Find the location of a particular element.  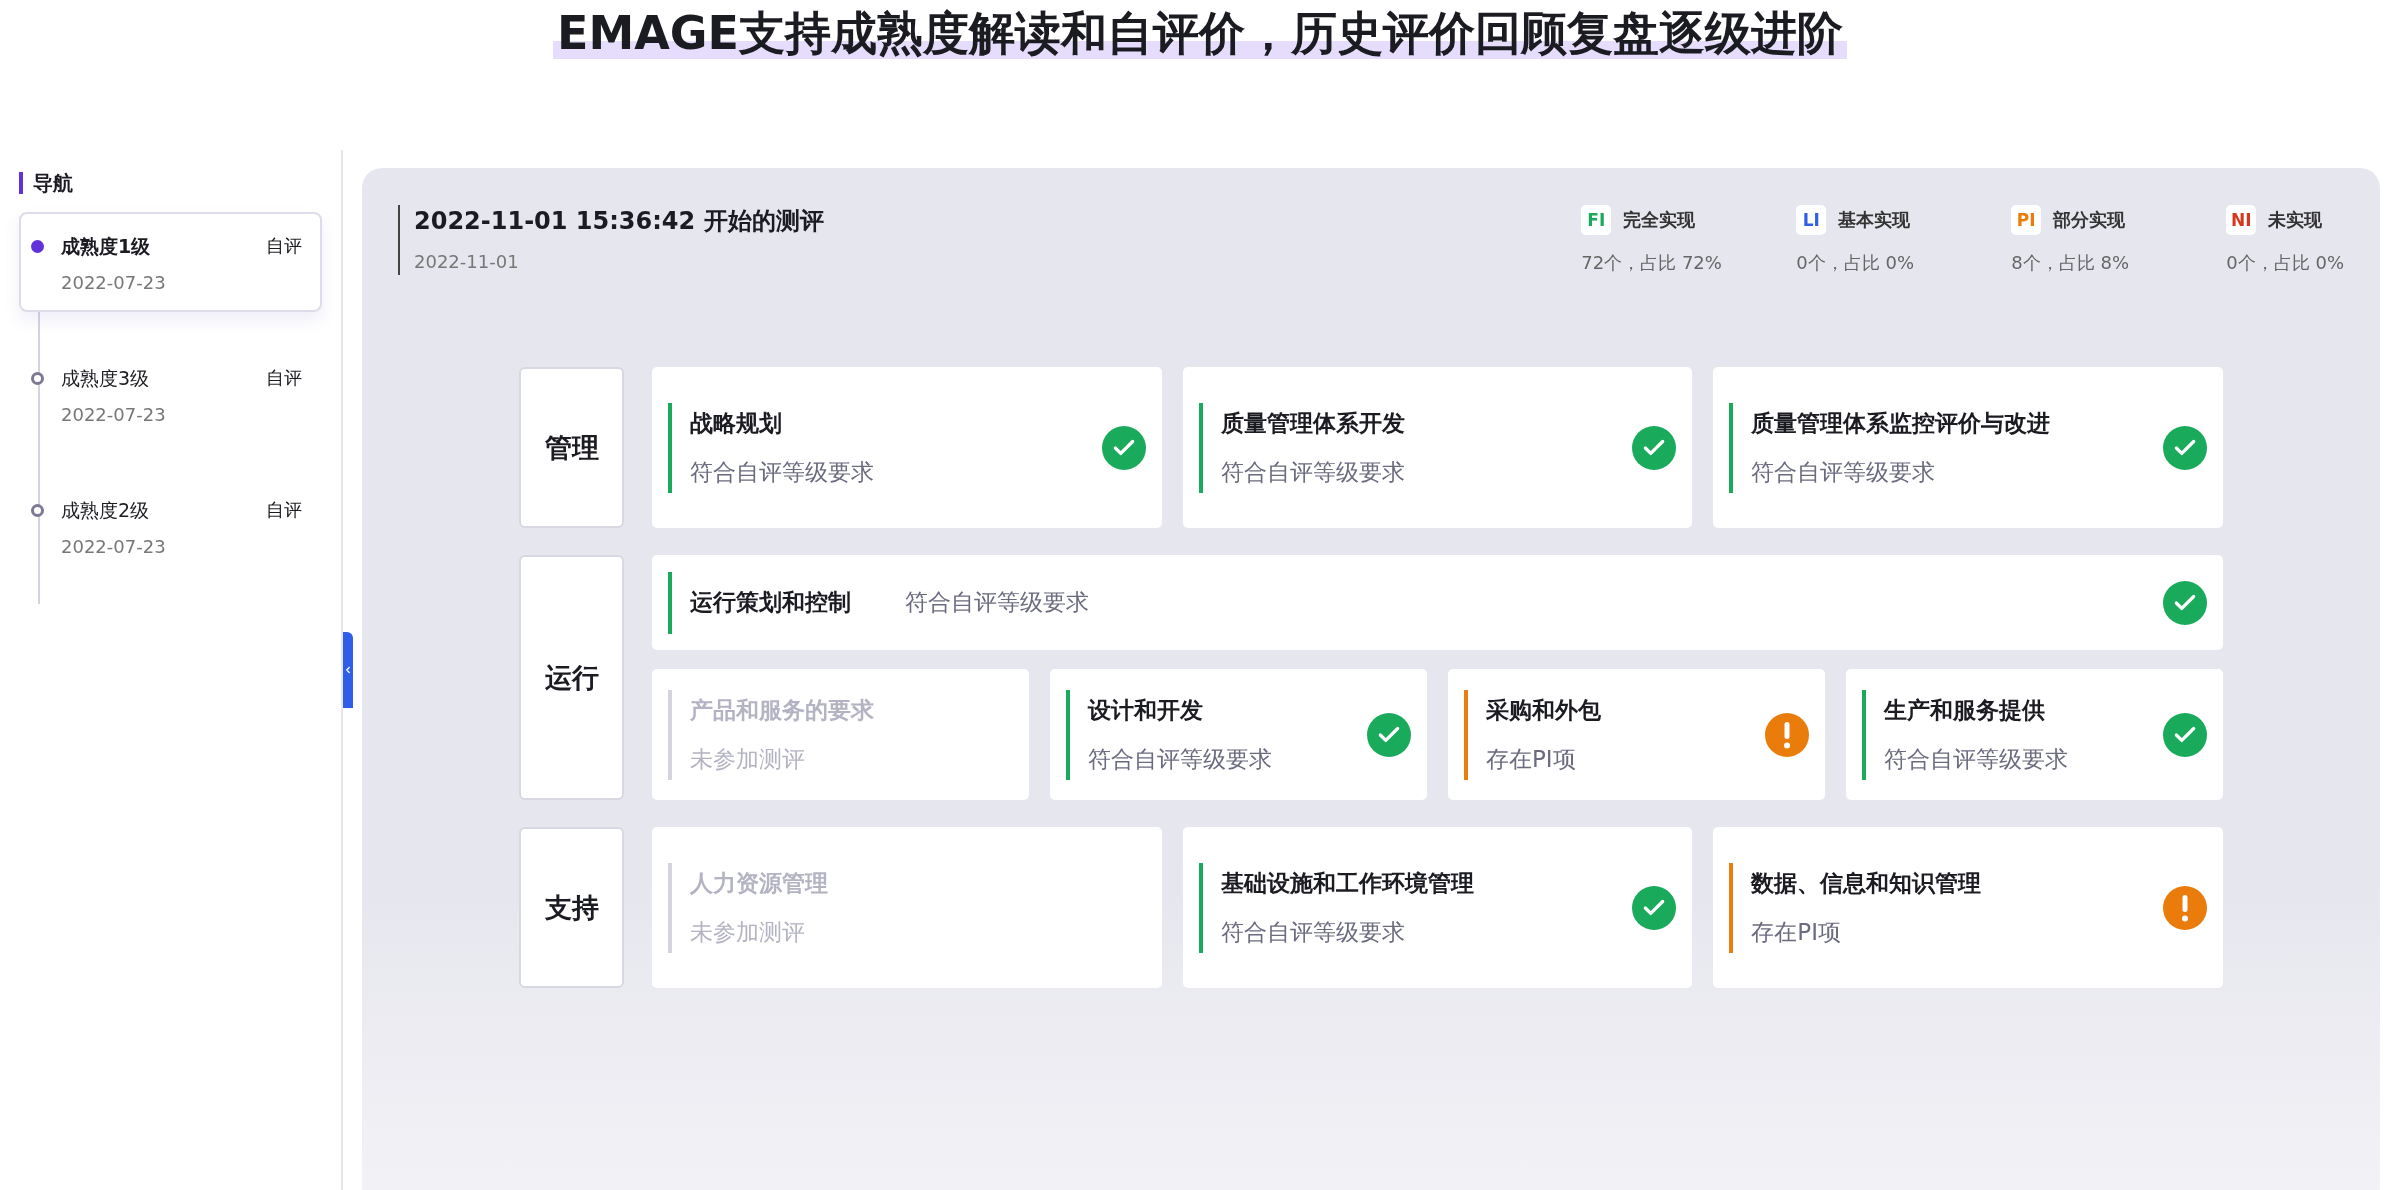

process-title: 人力资源管理 is located at coordinates (759, 883).